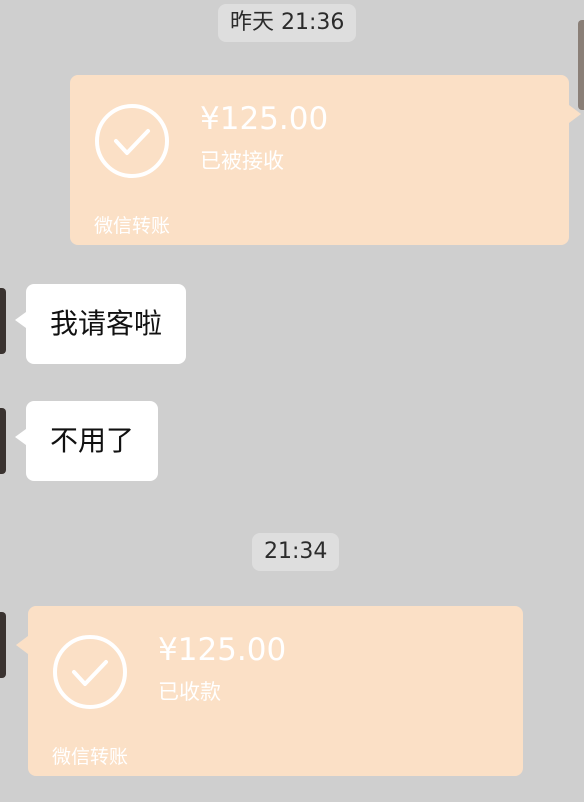 This screenshot has width=584, height=802. What do you see at coordinates (581, 65) in the screenshot?
I see `avatar-self` at bounding box center [581, 65].